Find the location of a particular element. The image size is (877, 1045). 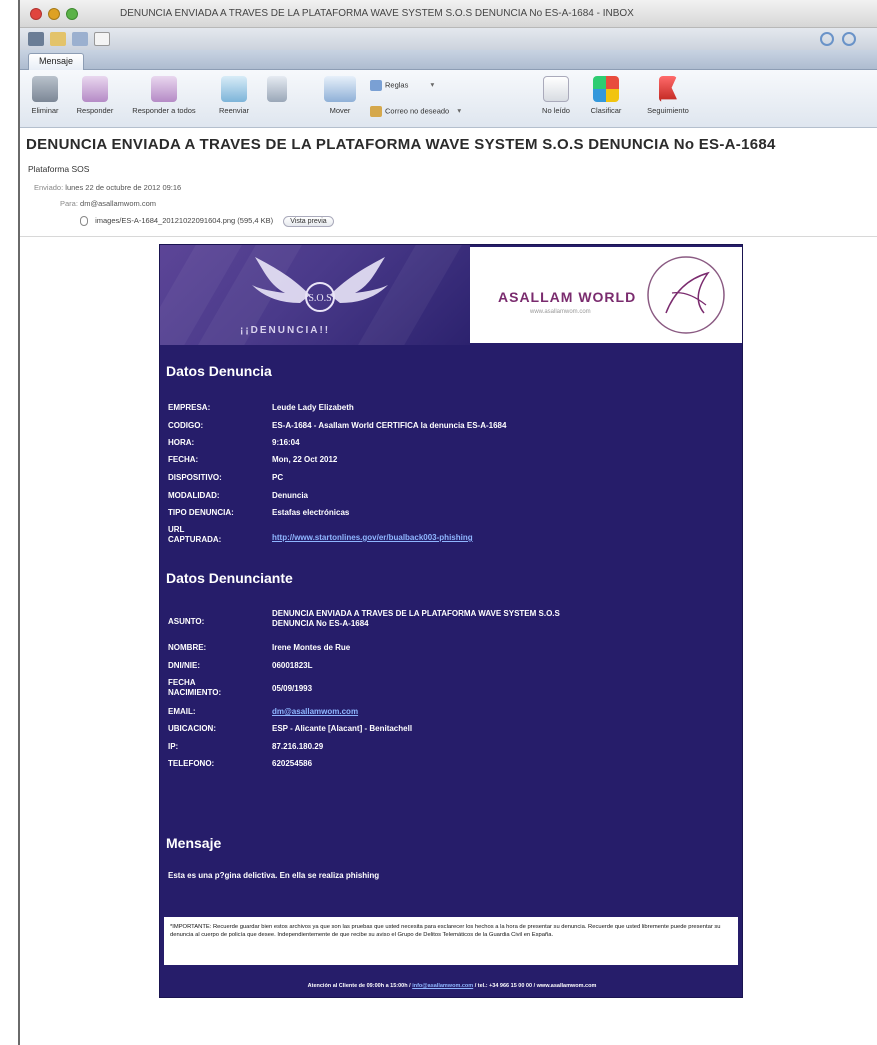

reply-all-button: Responder a todos is located at coordinates (164, 95).